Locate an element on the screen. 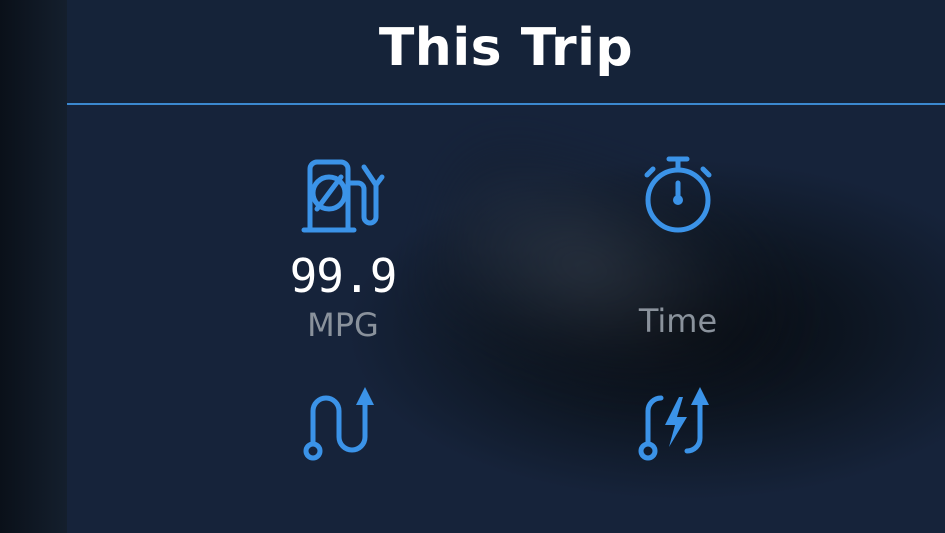 The image size is (945, 533). stopwatch-icon is located at coordinates (678, 194).